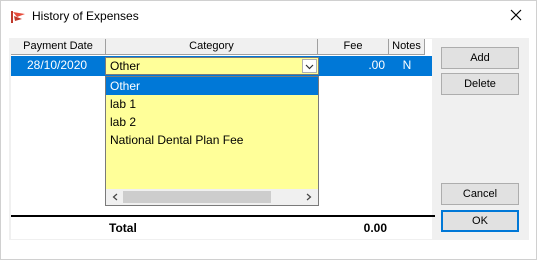 The width and height of the screenshot is (538, 261). I want to click on payment-date-cell: 28/10/2020, so click(58, 66).